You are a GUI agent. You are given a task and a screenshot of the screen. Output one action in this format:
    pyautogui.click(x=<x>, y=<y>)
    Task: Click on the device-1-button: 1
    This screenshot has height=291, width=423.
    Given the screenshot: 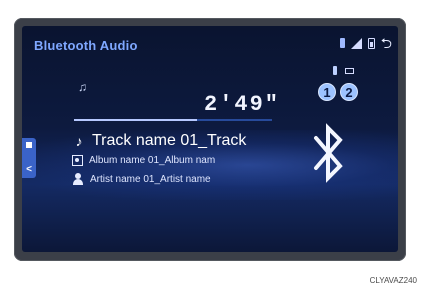 What is the action you would take?
    pyautogui.click(x=327, y=92)
    